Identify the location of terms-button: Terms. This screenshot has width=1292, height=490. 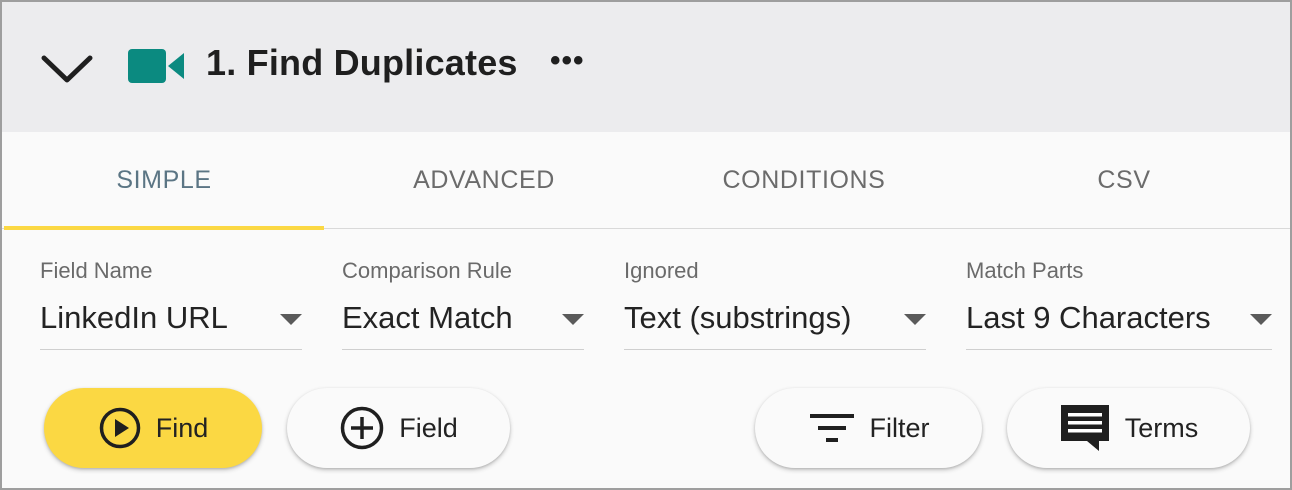
(1128, 428).